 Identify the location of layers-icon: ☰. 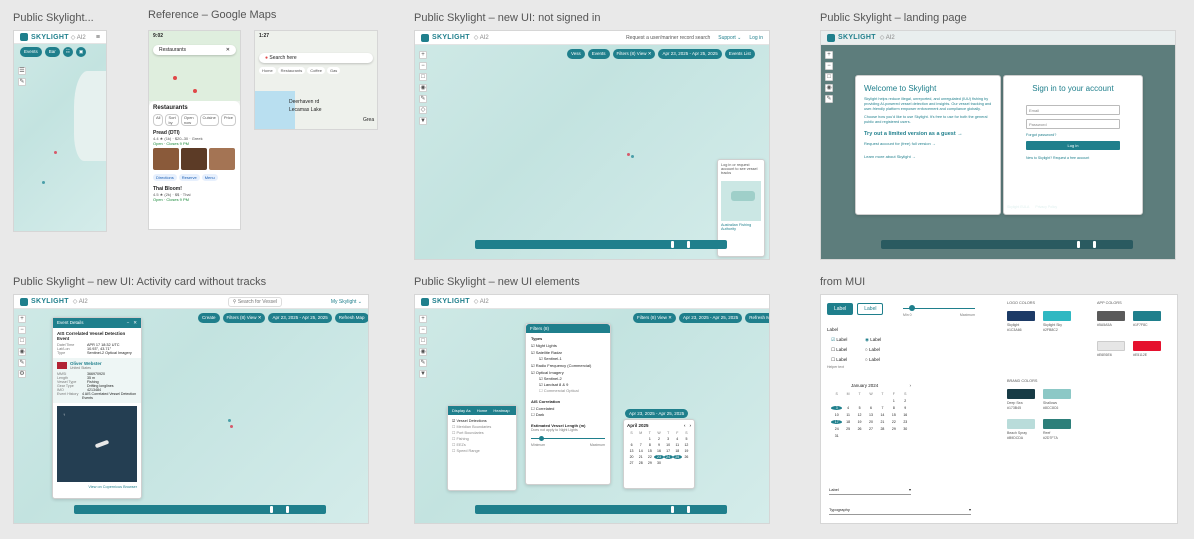
(22, 71).